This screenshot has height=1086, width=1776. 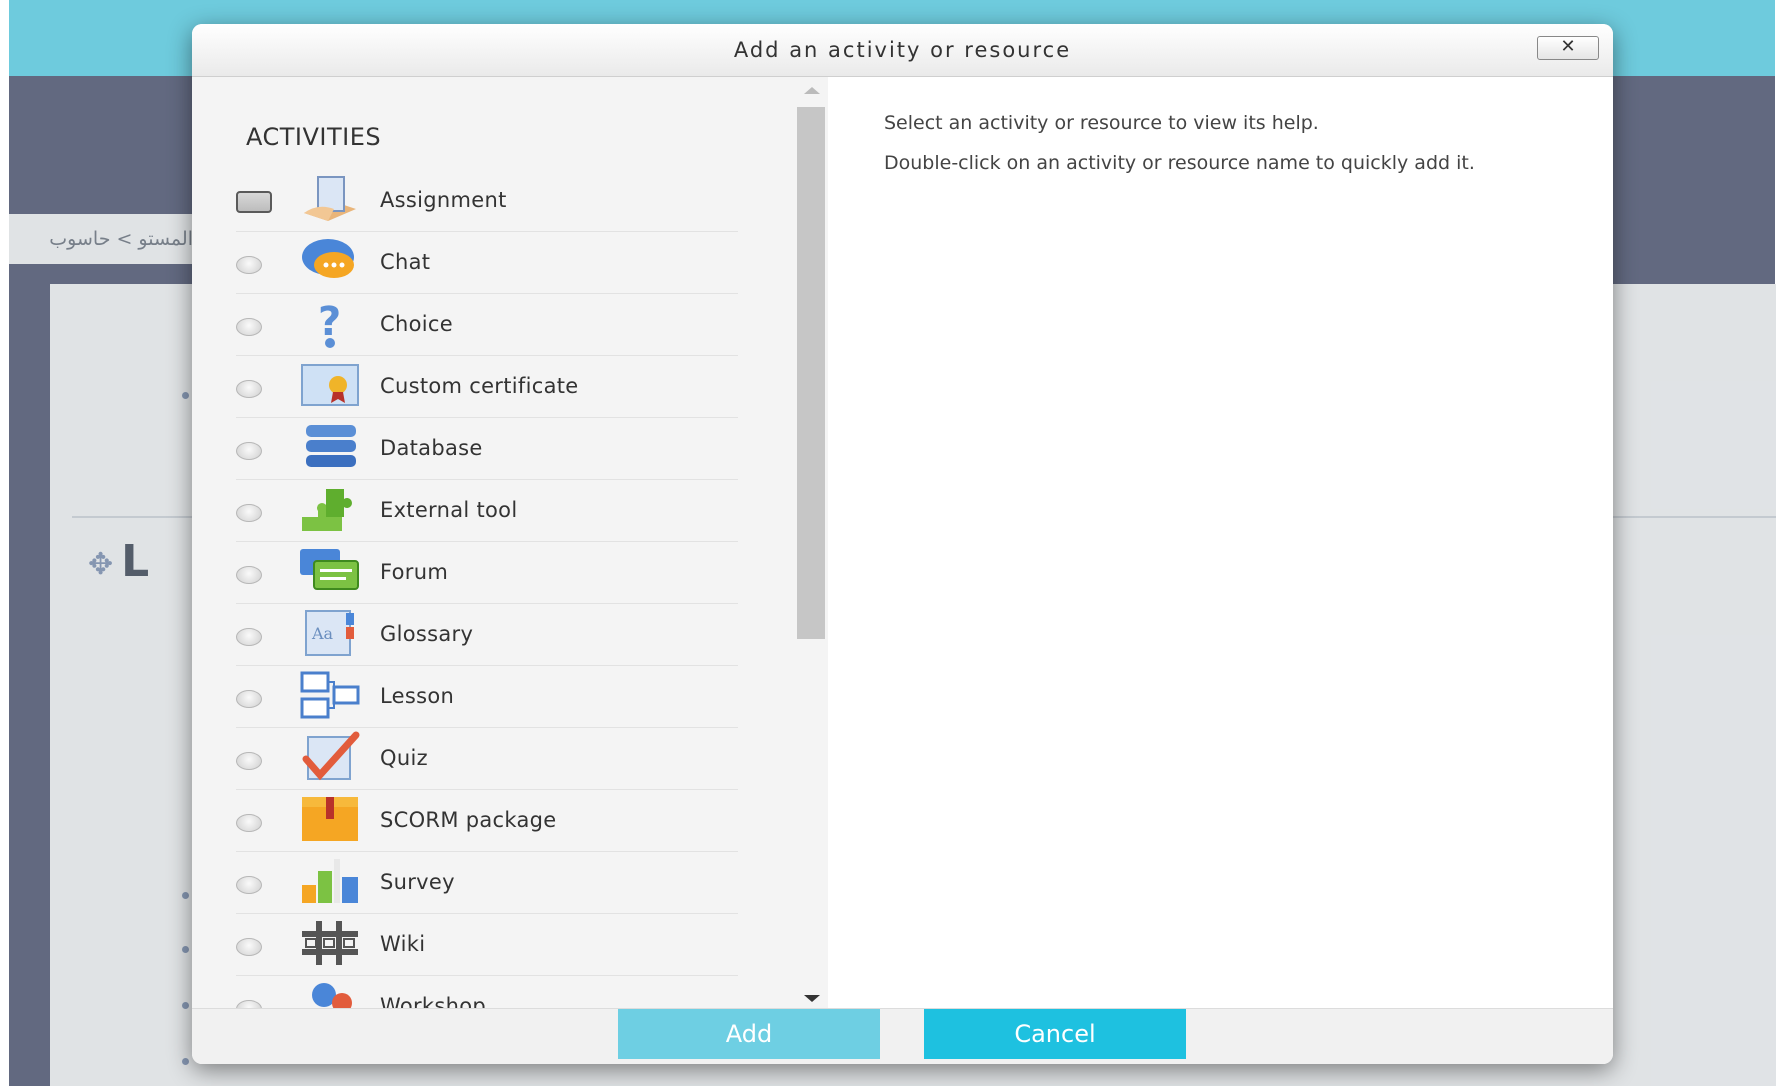 I want to click on activity-option-forum: Forum, so click(x=487, y=572).